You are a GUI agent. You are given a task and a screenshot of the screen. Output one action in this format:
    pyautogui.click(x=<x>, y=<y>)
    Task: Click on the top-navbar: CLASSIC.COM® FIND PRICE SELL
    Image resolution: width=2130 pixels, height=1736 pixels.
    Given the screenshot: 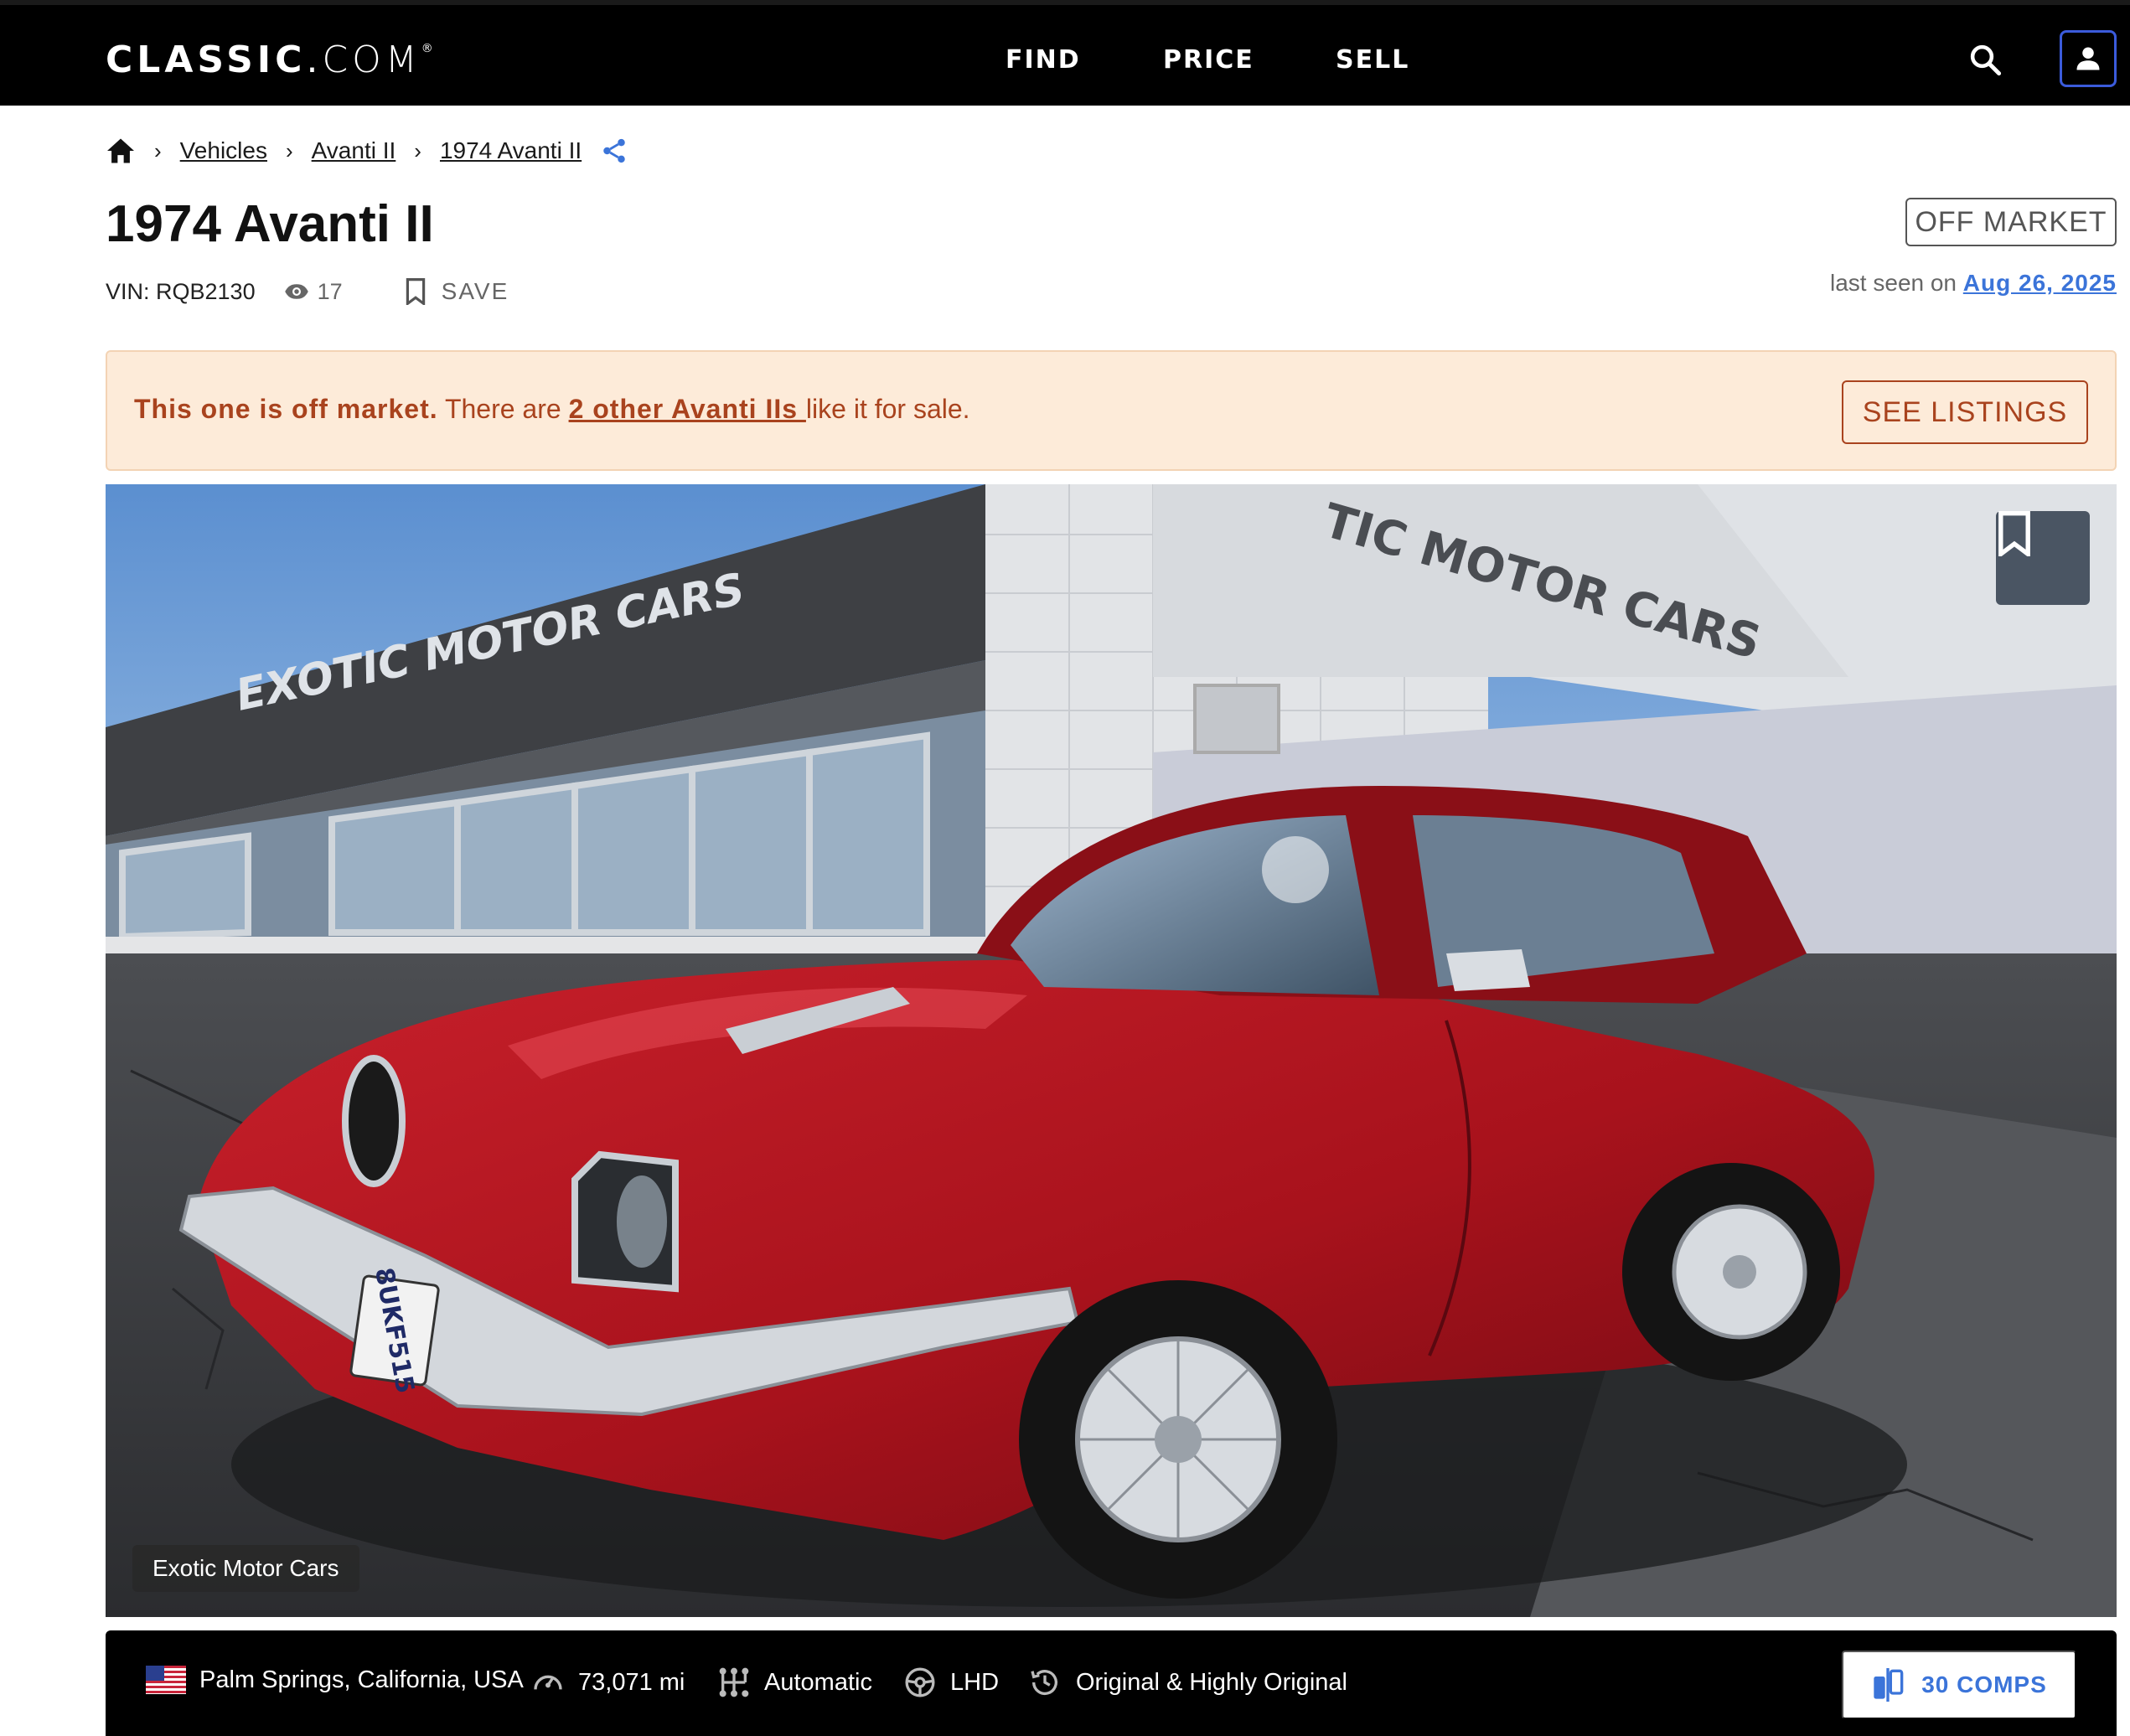 What is the action you would take?
    pyautogui.click(x=1065, y=53)
    